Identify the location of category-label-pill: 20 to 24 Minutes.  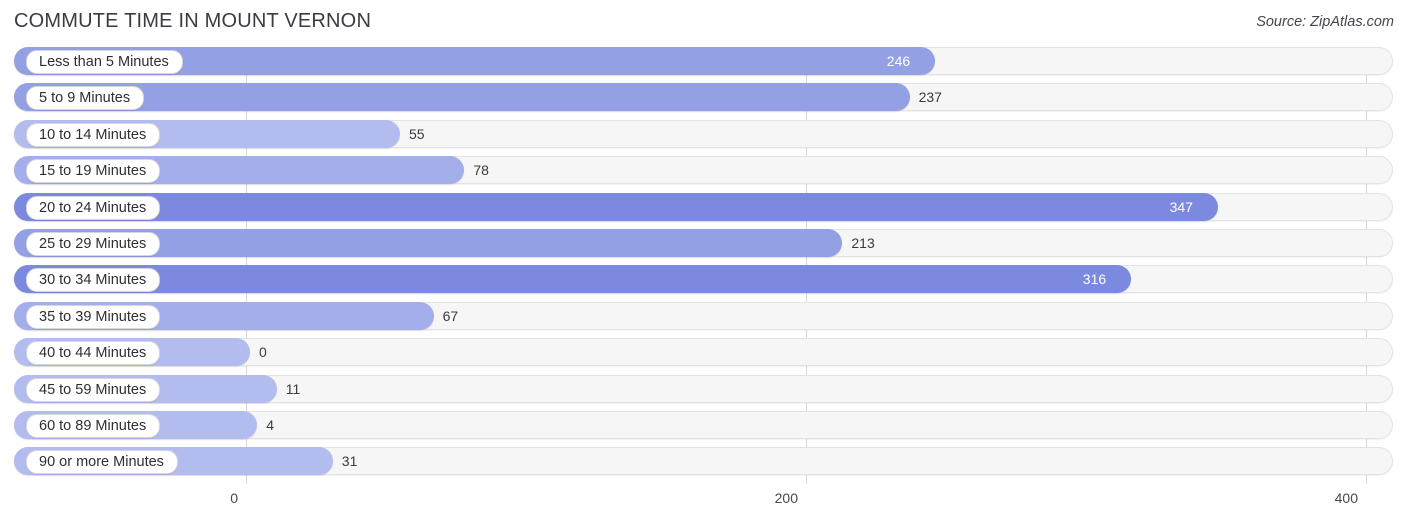
(93, 207).